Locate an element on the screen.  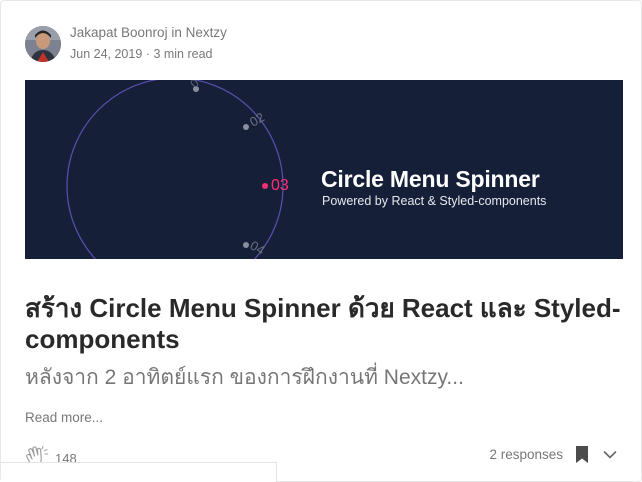
publication-name: Nextzy is located at coordinates (206, 32).